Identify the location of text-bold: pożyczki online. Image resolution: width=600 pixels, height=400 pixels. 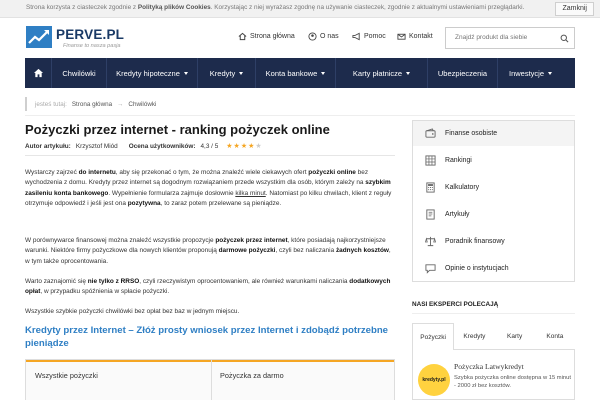
(332, 172).